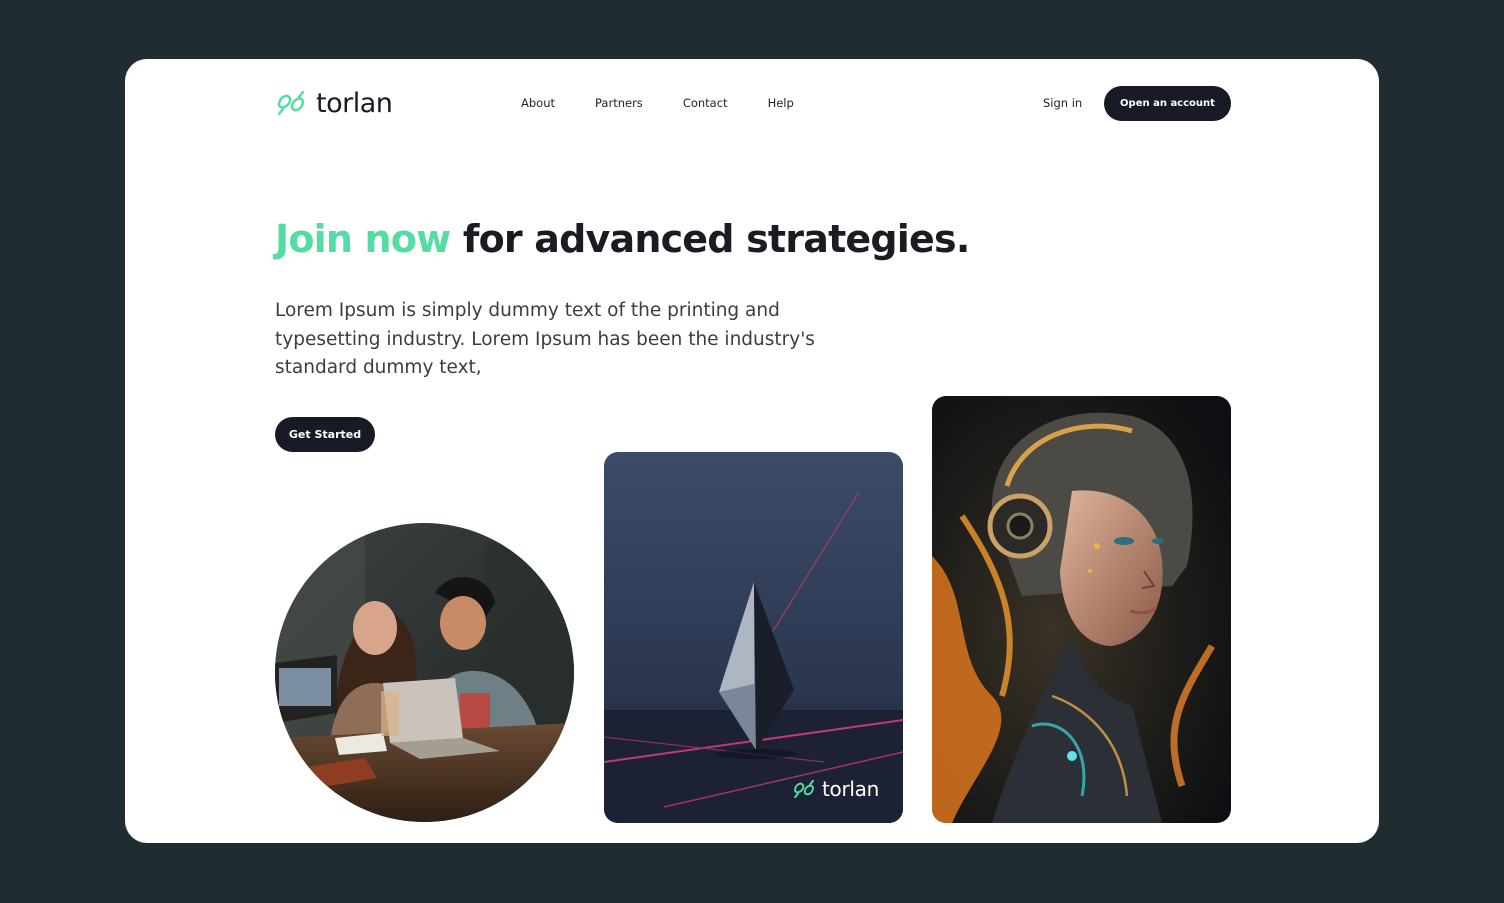  What do you see at coordinates (850, 789) in the screenshot?
I see `image-brand-name: torlan` at bounding box center [850, 789].